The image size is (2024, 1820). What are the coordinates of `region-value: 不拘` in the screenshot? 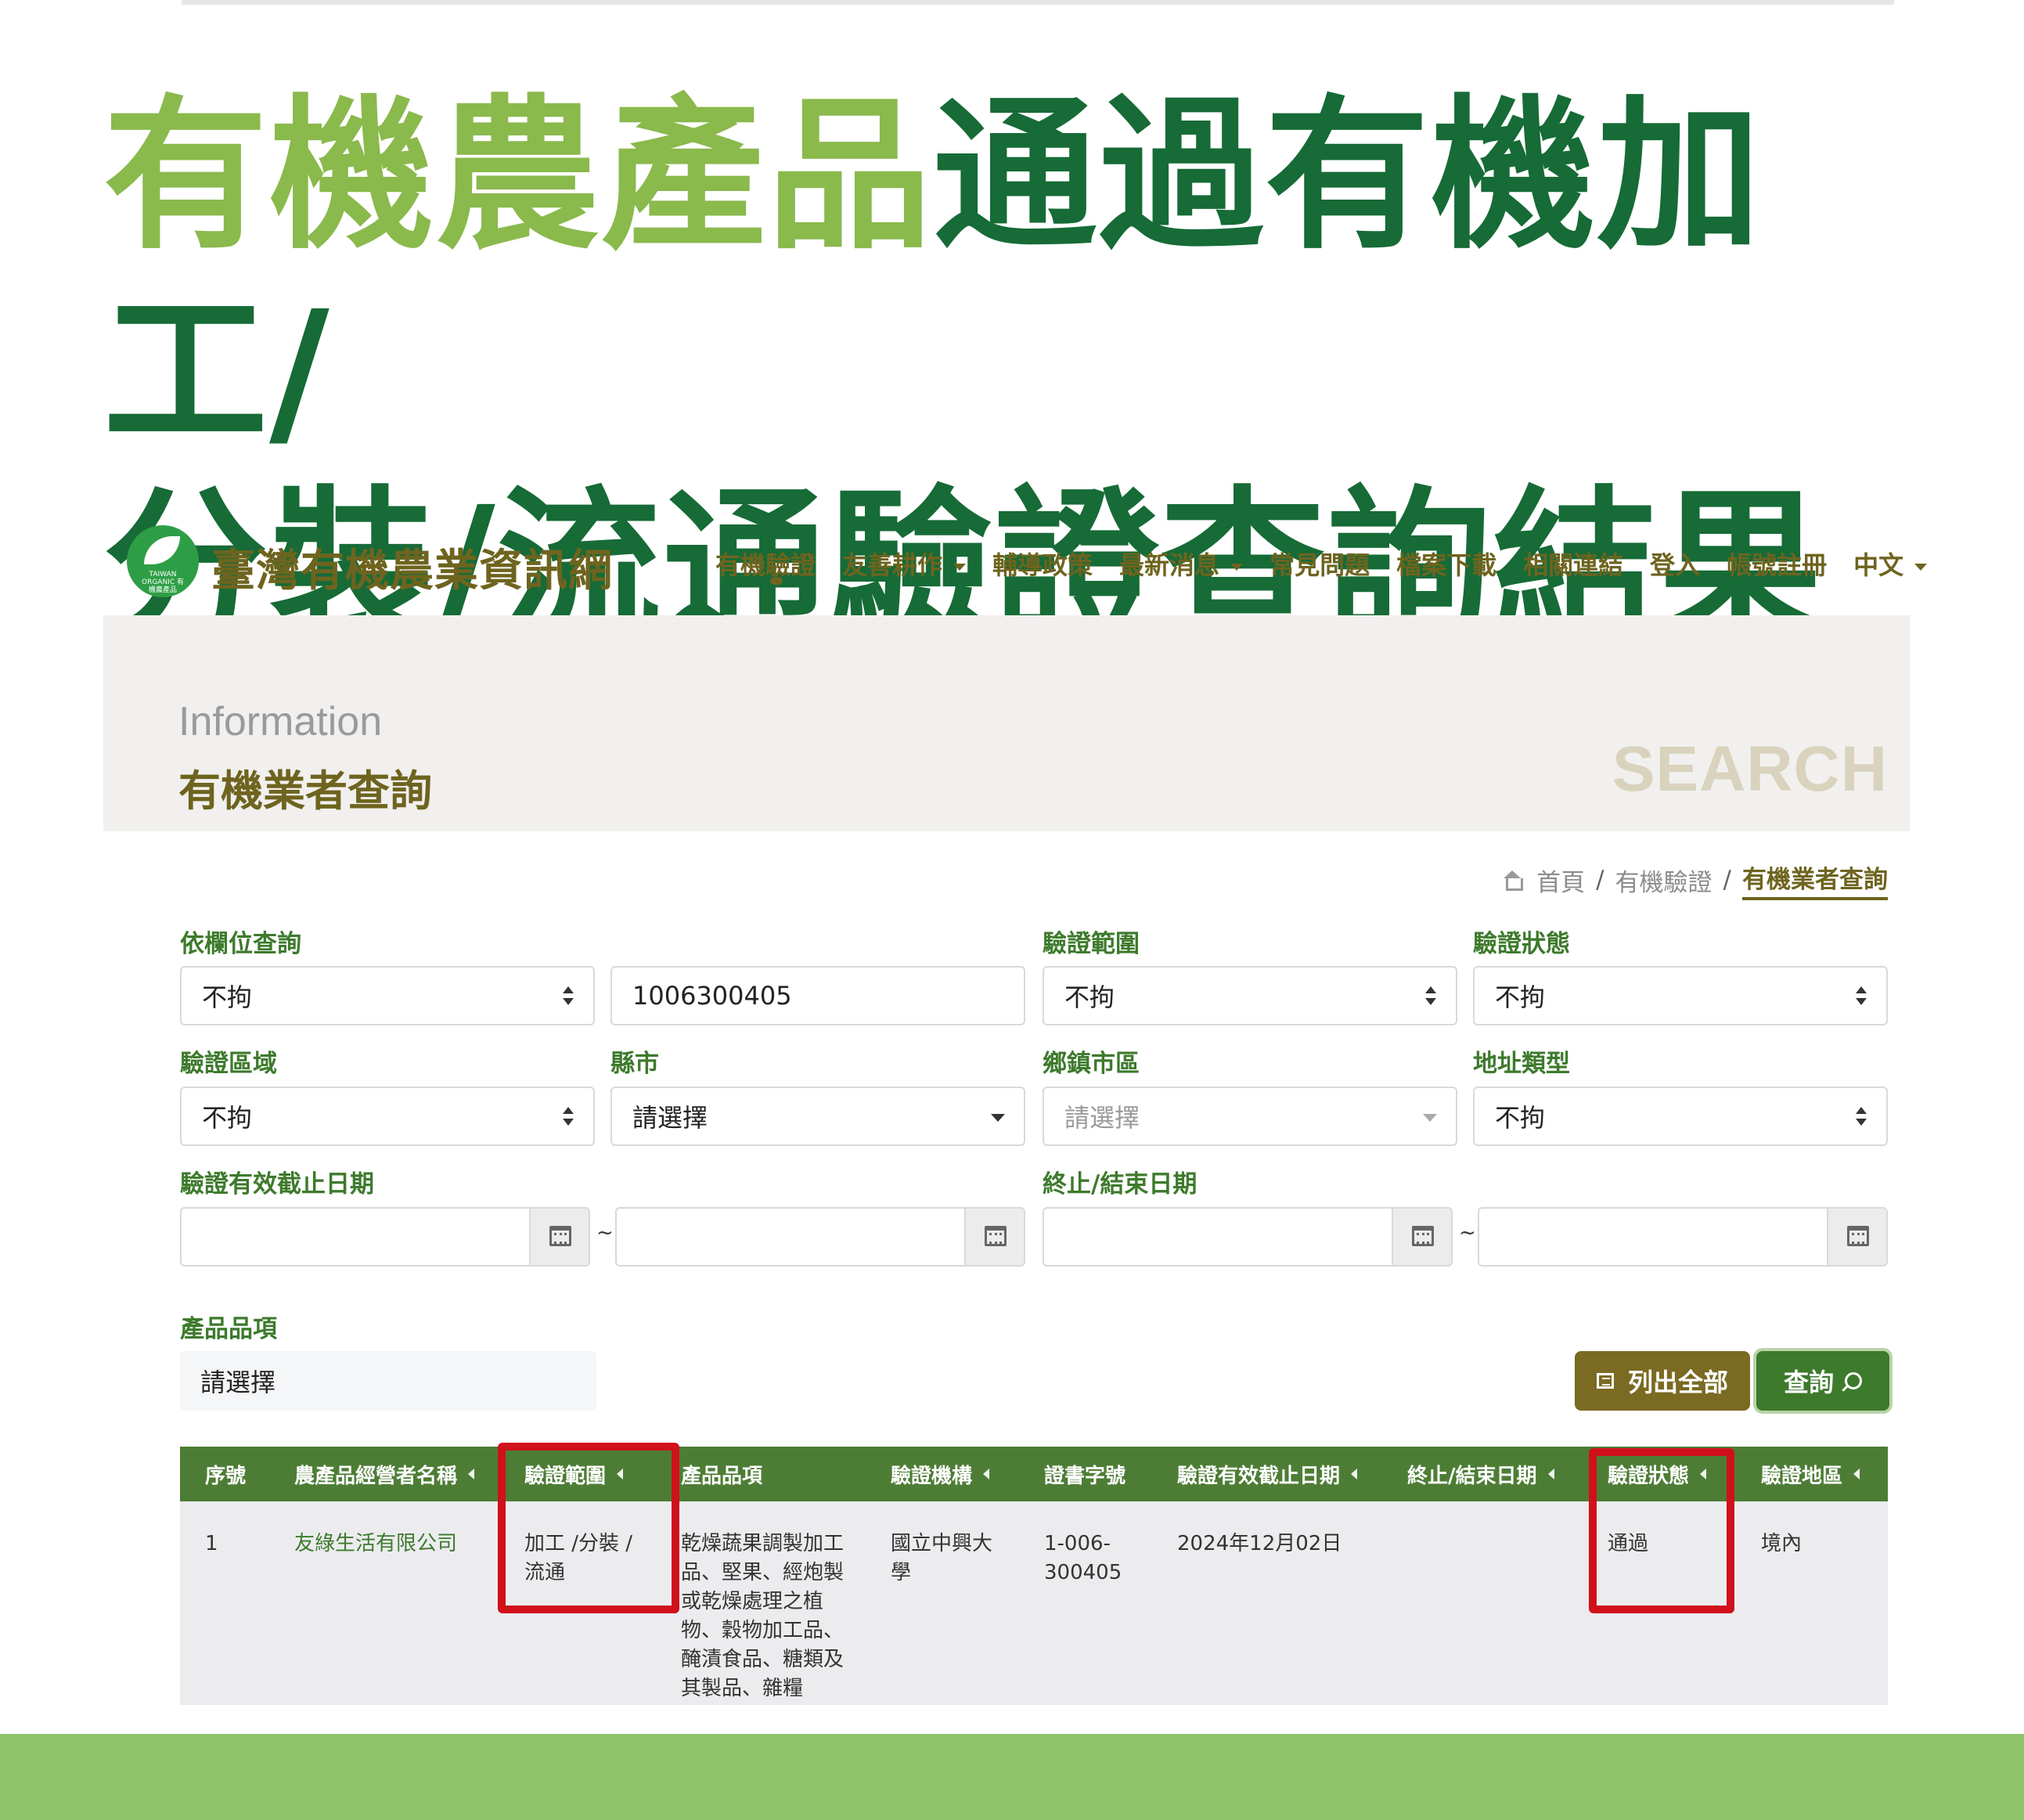 It's located at (227, 1118).